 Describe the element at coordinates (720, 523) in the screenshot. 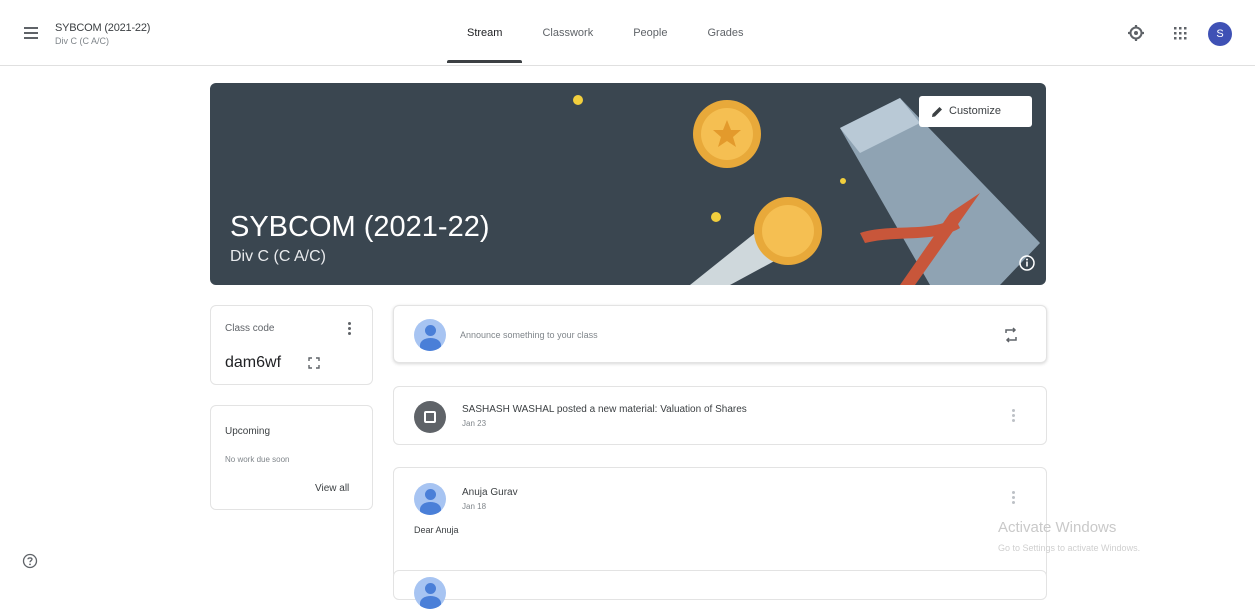

I see `stream-post: Anuja Gurav Jan 18 Dear Anuja` at that location.